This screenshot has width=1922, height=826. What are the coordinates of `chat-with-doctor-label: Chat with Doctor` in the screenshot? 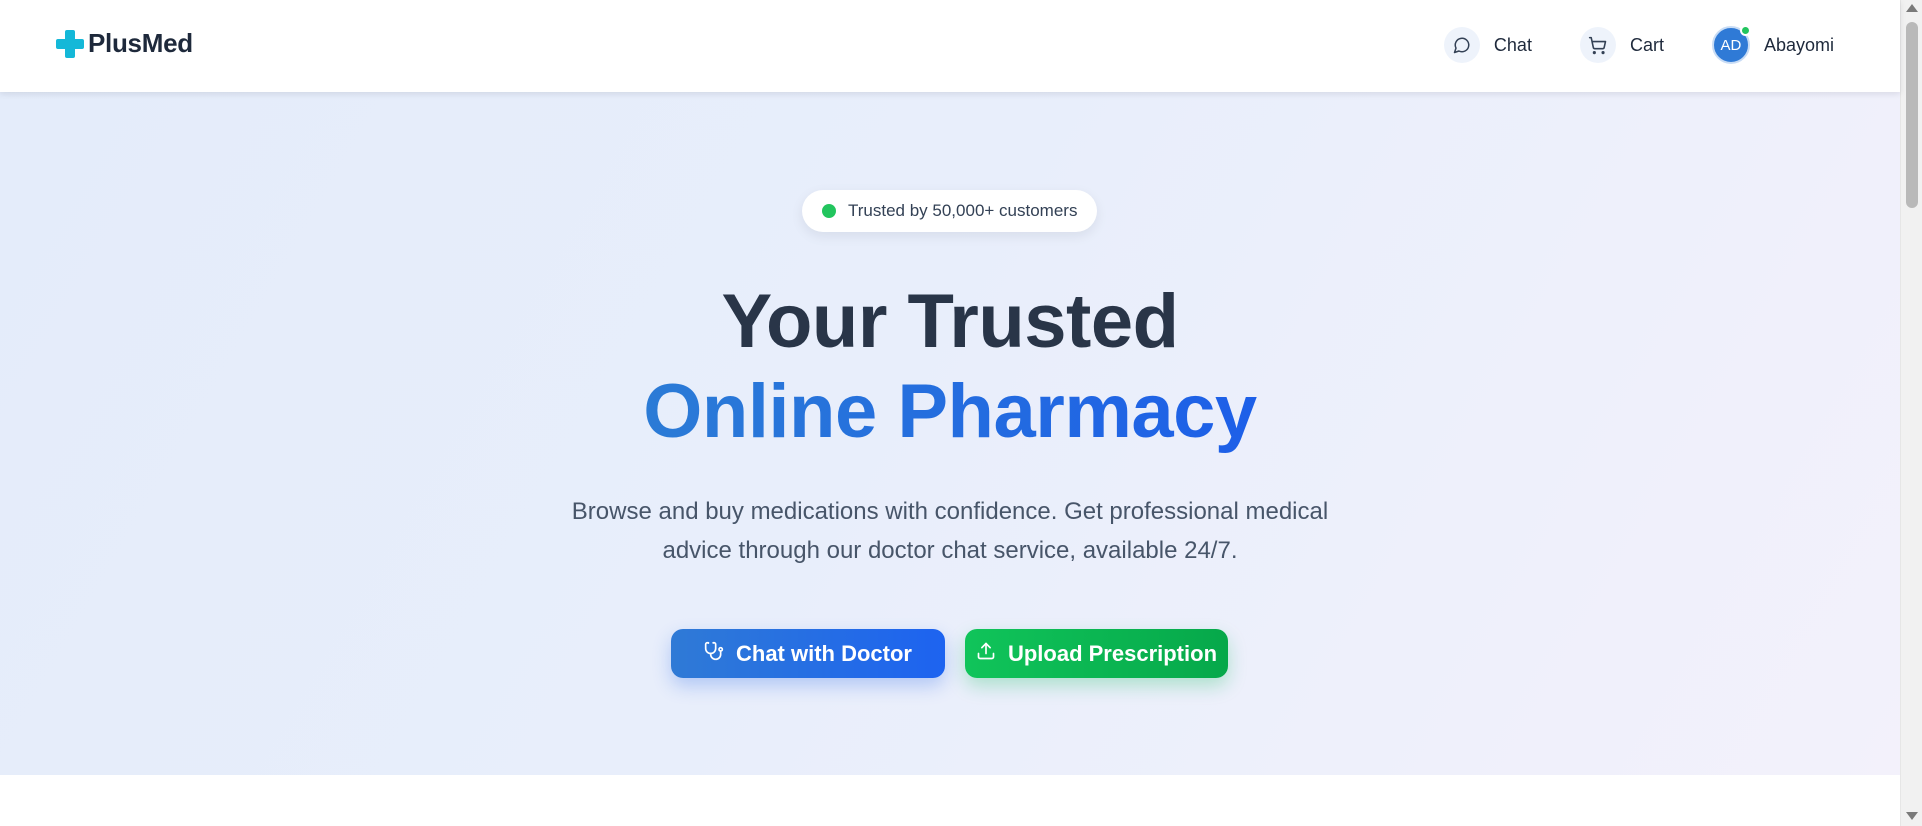 It's located at (824, 653).